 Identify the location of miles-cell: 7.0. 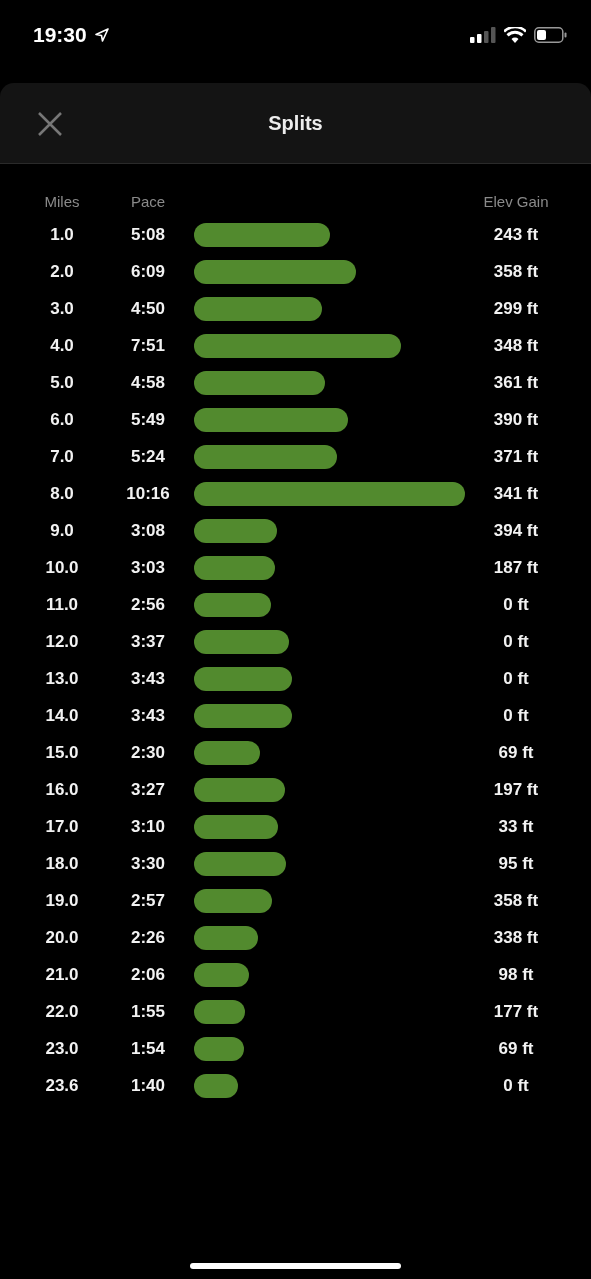
(62, 456).